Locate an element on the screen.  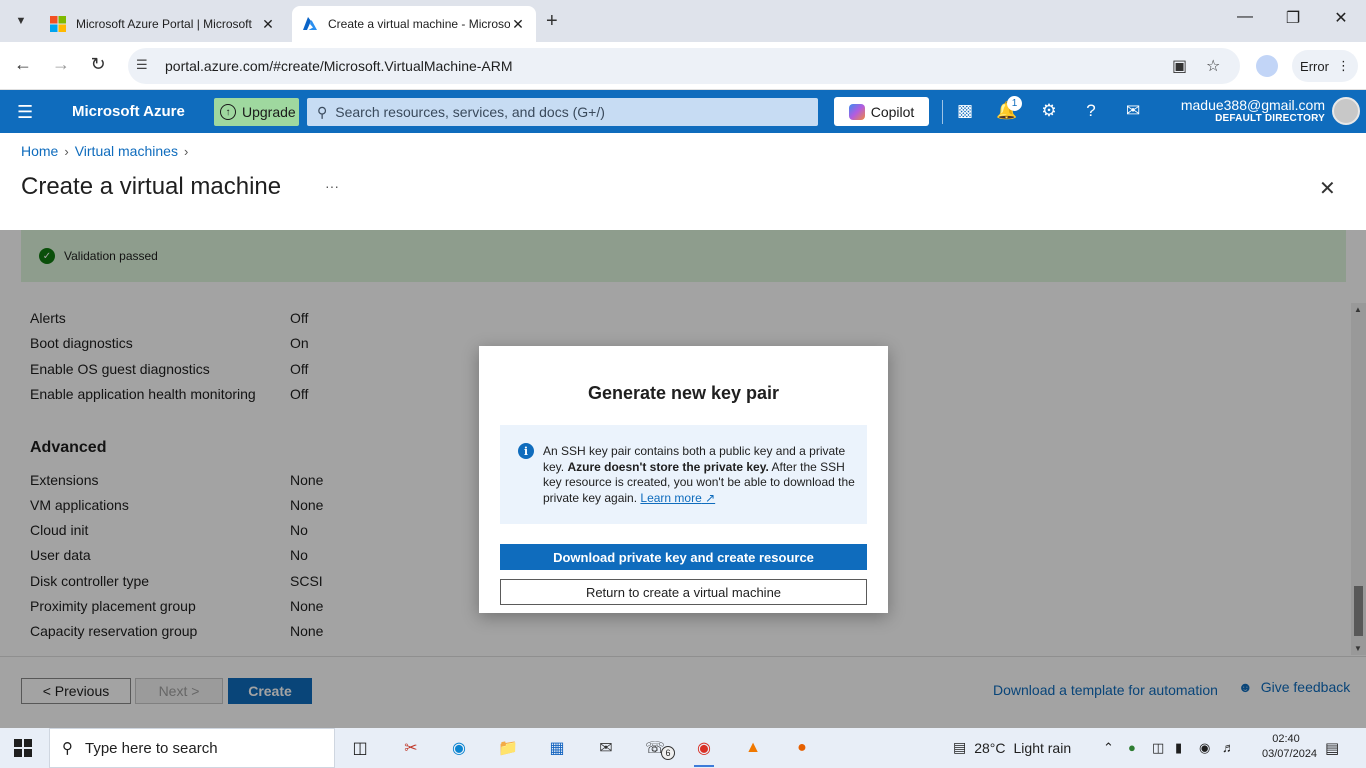
tab-title: Create a virtual machine - Microsoft is located at coordinates (419, 24).